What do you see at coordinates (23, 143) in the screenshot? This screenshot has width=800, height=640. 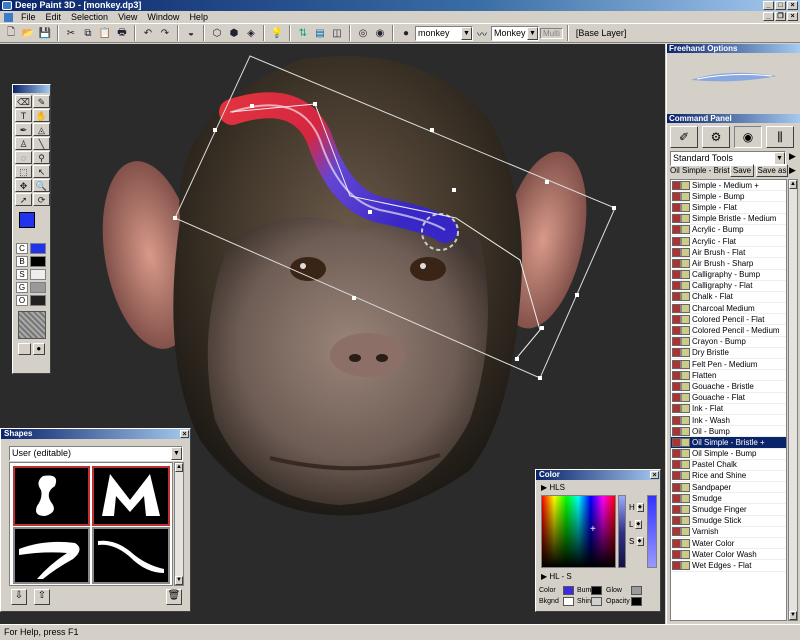 I see `stamp-tool-icon: ♙` at bounding box center [23, 143].